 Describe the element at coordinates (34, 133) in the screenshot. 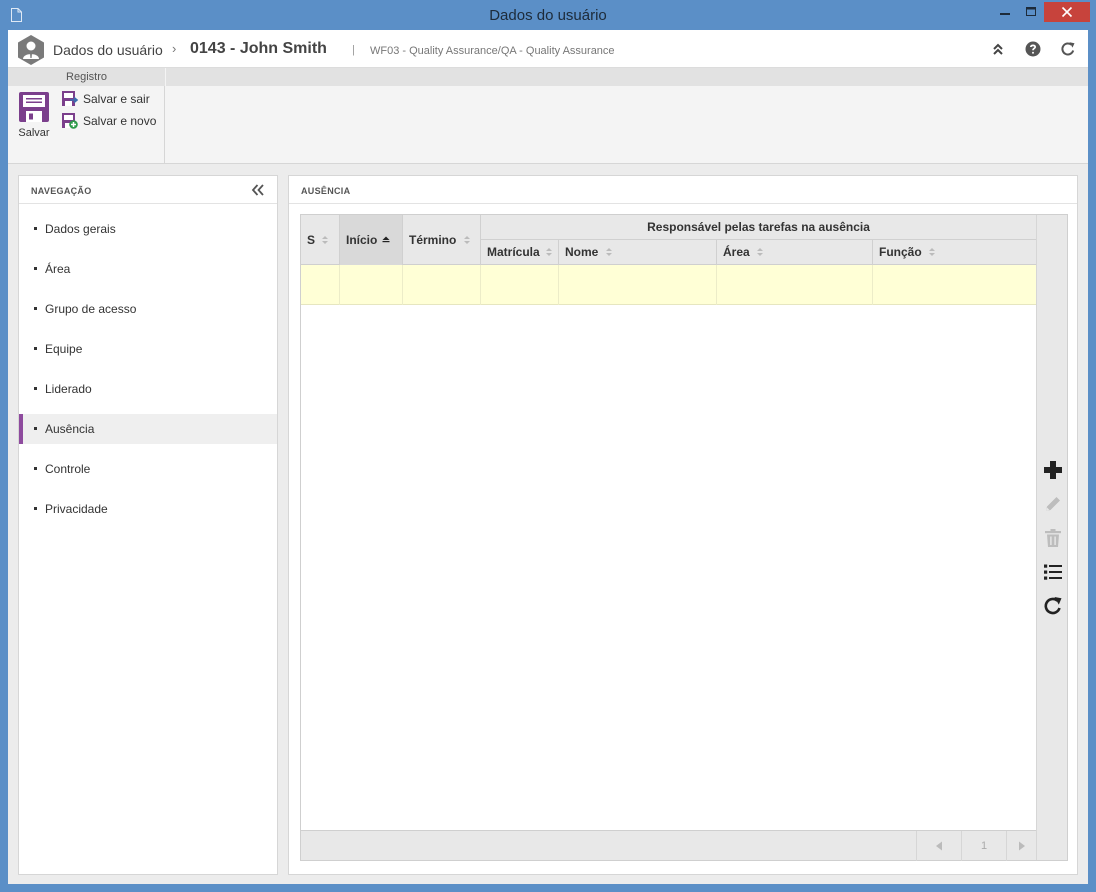

I see `save-label: Salvar` at that location.